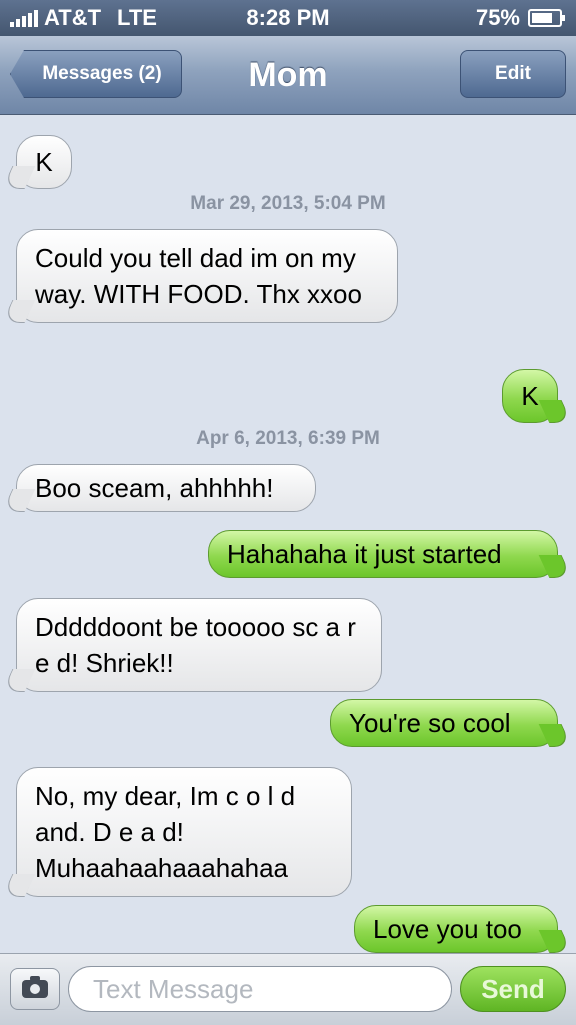  Describe the element at coordinates (44, 162) in the screenshot. I see `message-bubble-received: K` at that location.